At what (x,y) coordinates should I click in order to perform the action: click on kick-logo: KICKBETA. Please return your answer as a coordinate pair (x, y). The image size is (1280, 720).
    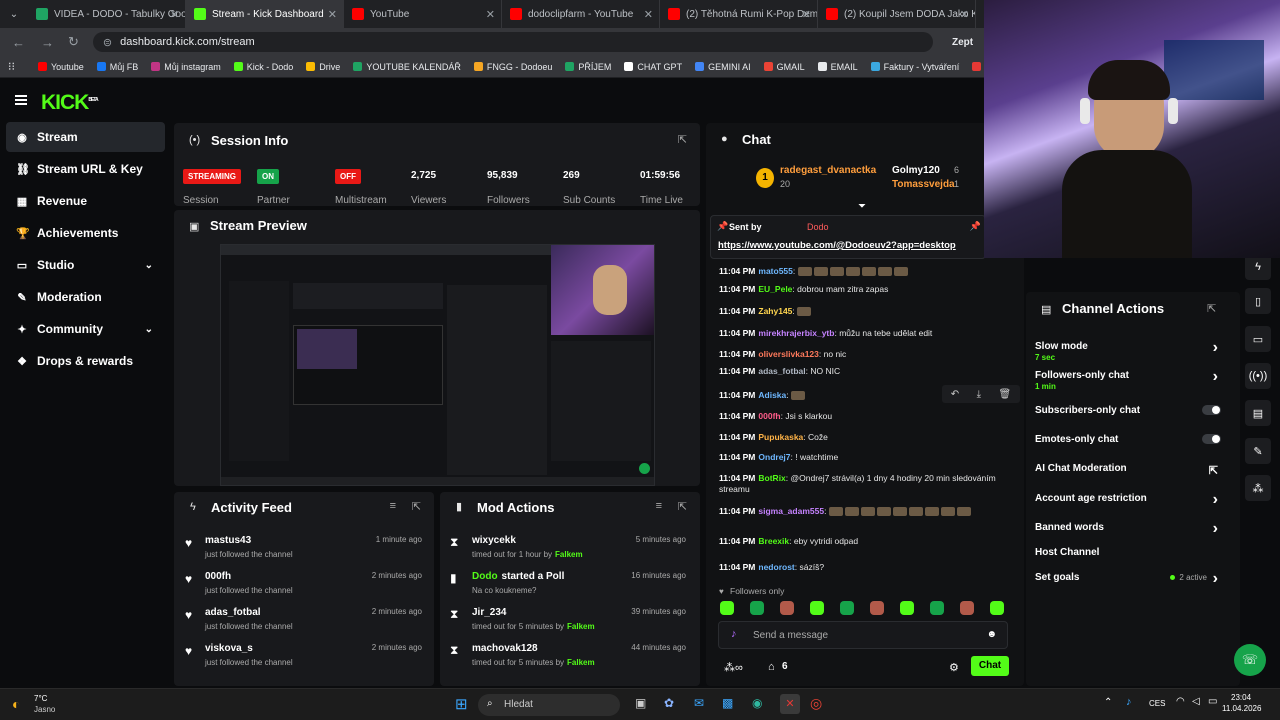
    Looking at the image, I should click on (70, 103).